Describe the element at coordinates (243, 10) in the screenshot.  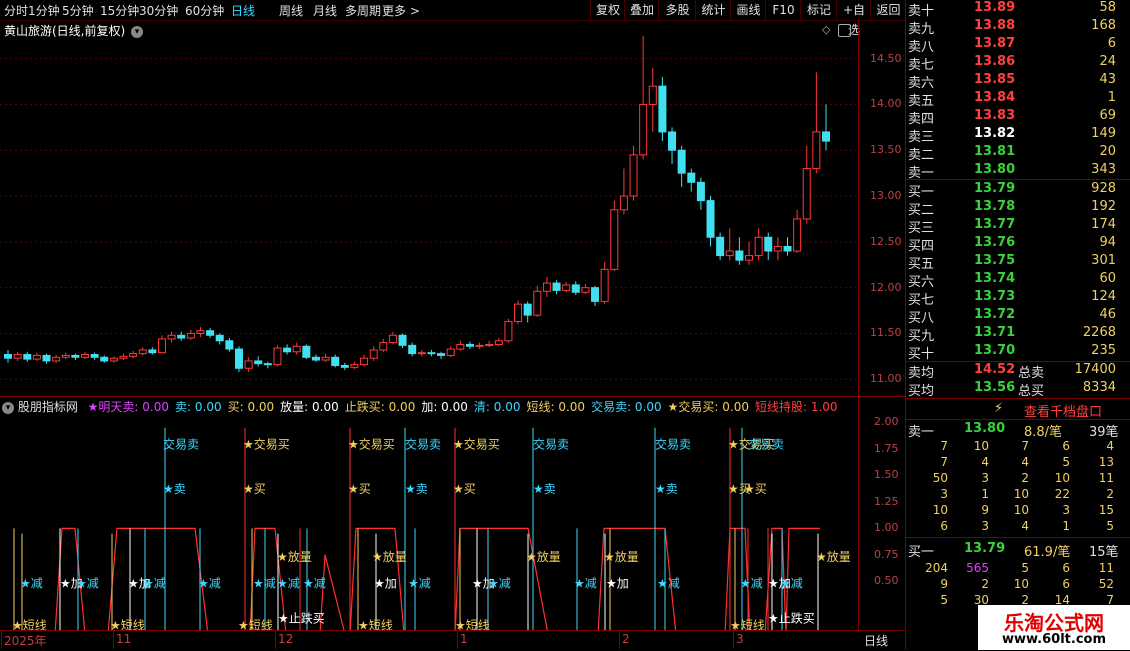
I see `period-tab-6: 日线` at that location.